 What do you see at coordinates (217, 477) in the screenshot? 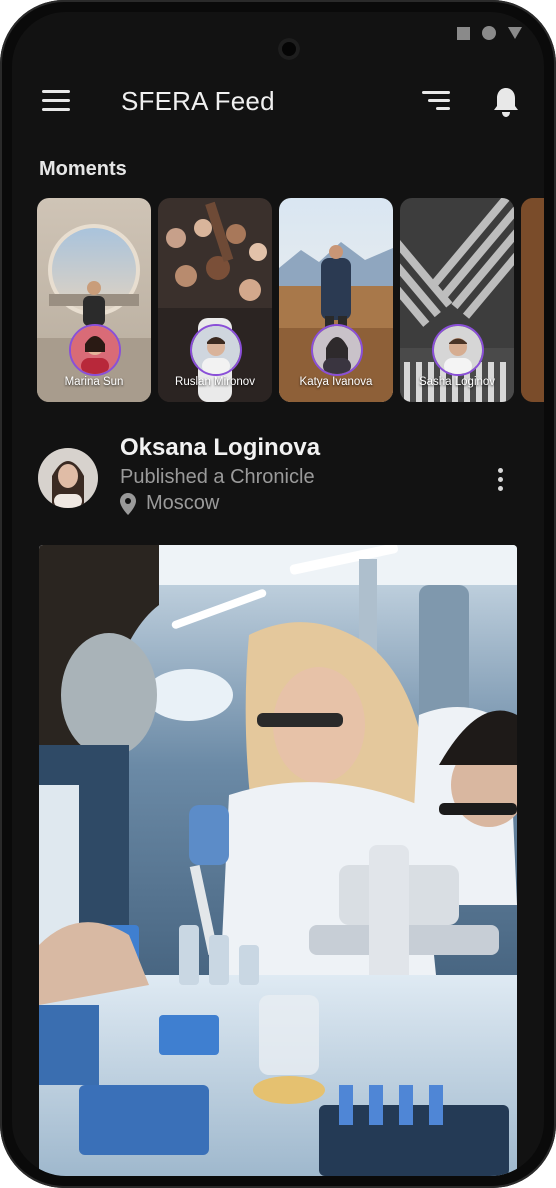
I see `post-action-text: Published a Chronicle` at bounding box center [217, 477].